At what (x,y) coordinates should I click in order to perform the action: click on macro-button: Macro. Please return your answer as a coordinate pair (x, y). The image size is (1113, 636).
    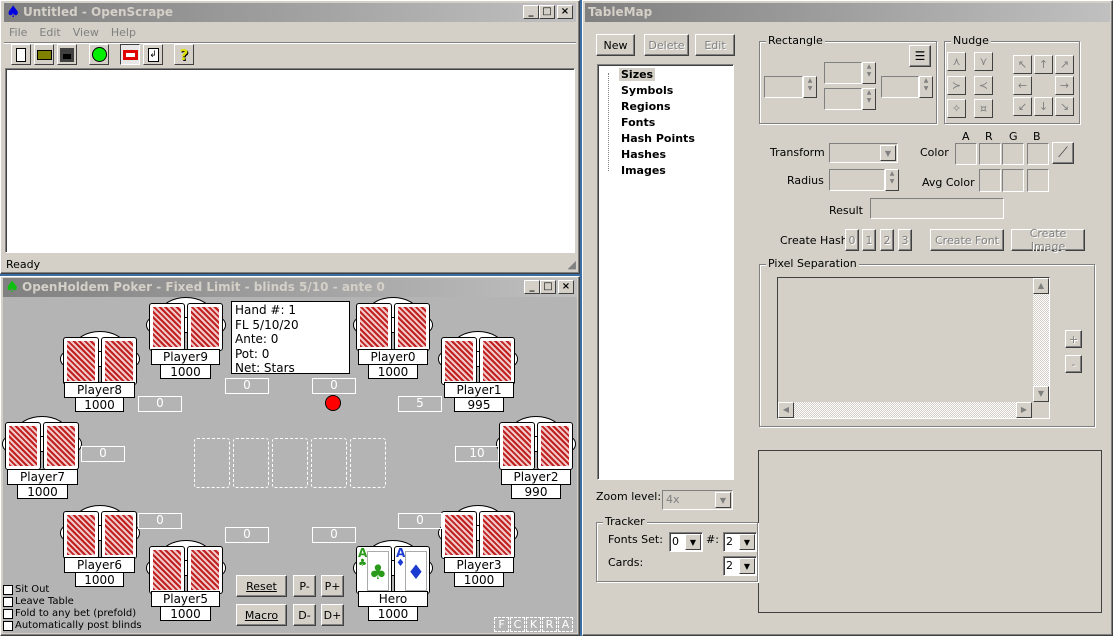
    Looking at the image, I should click on (261, 615).